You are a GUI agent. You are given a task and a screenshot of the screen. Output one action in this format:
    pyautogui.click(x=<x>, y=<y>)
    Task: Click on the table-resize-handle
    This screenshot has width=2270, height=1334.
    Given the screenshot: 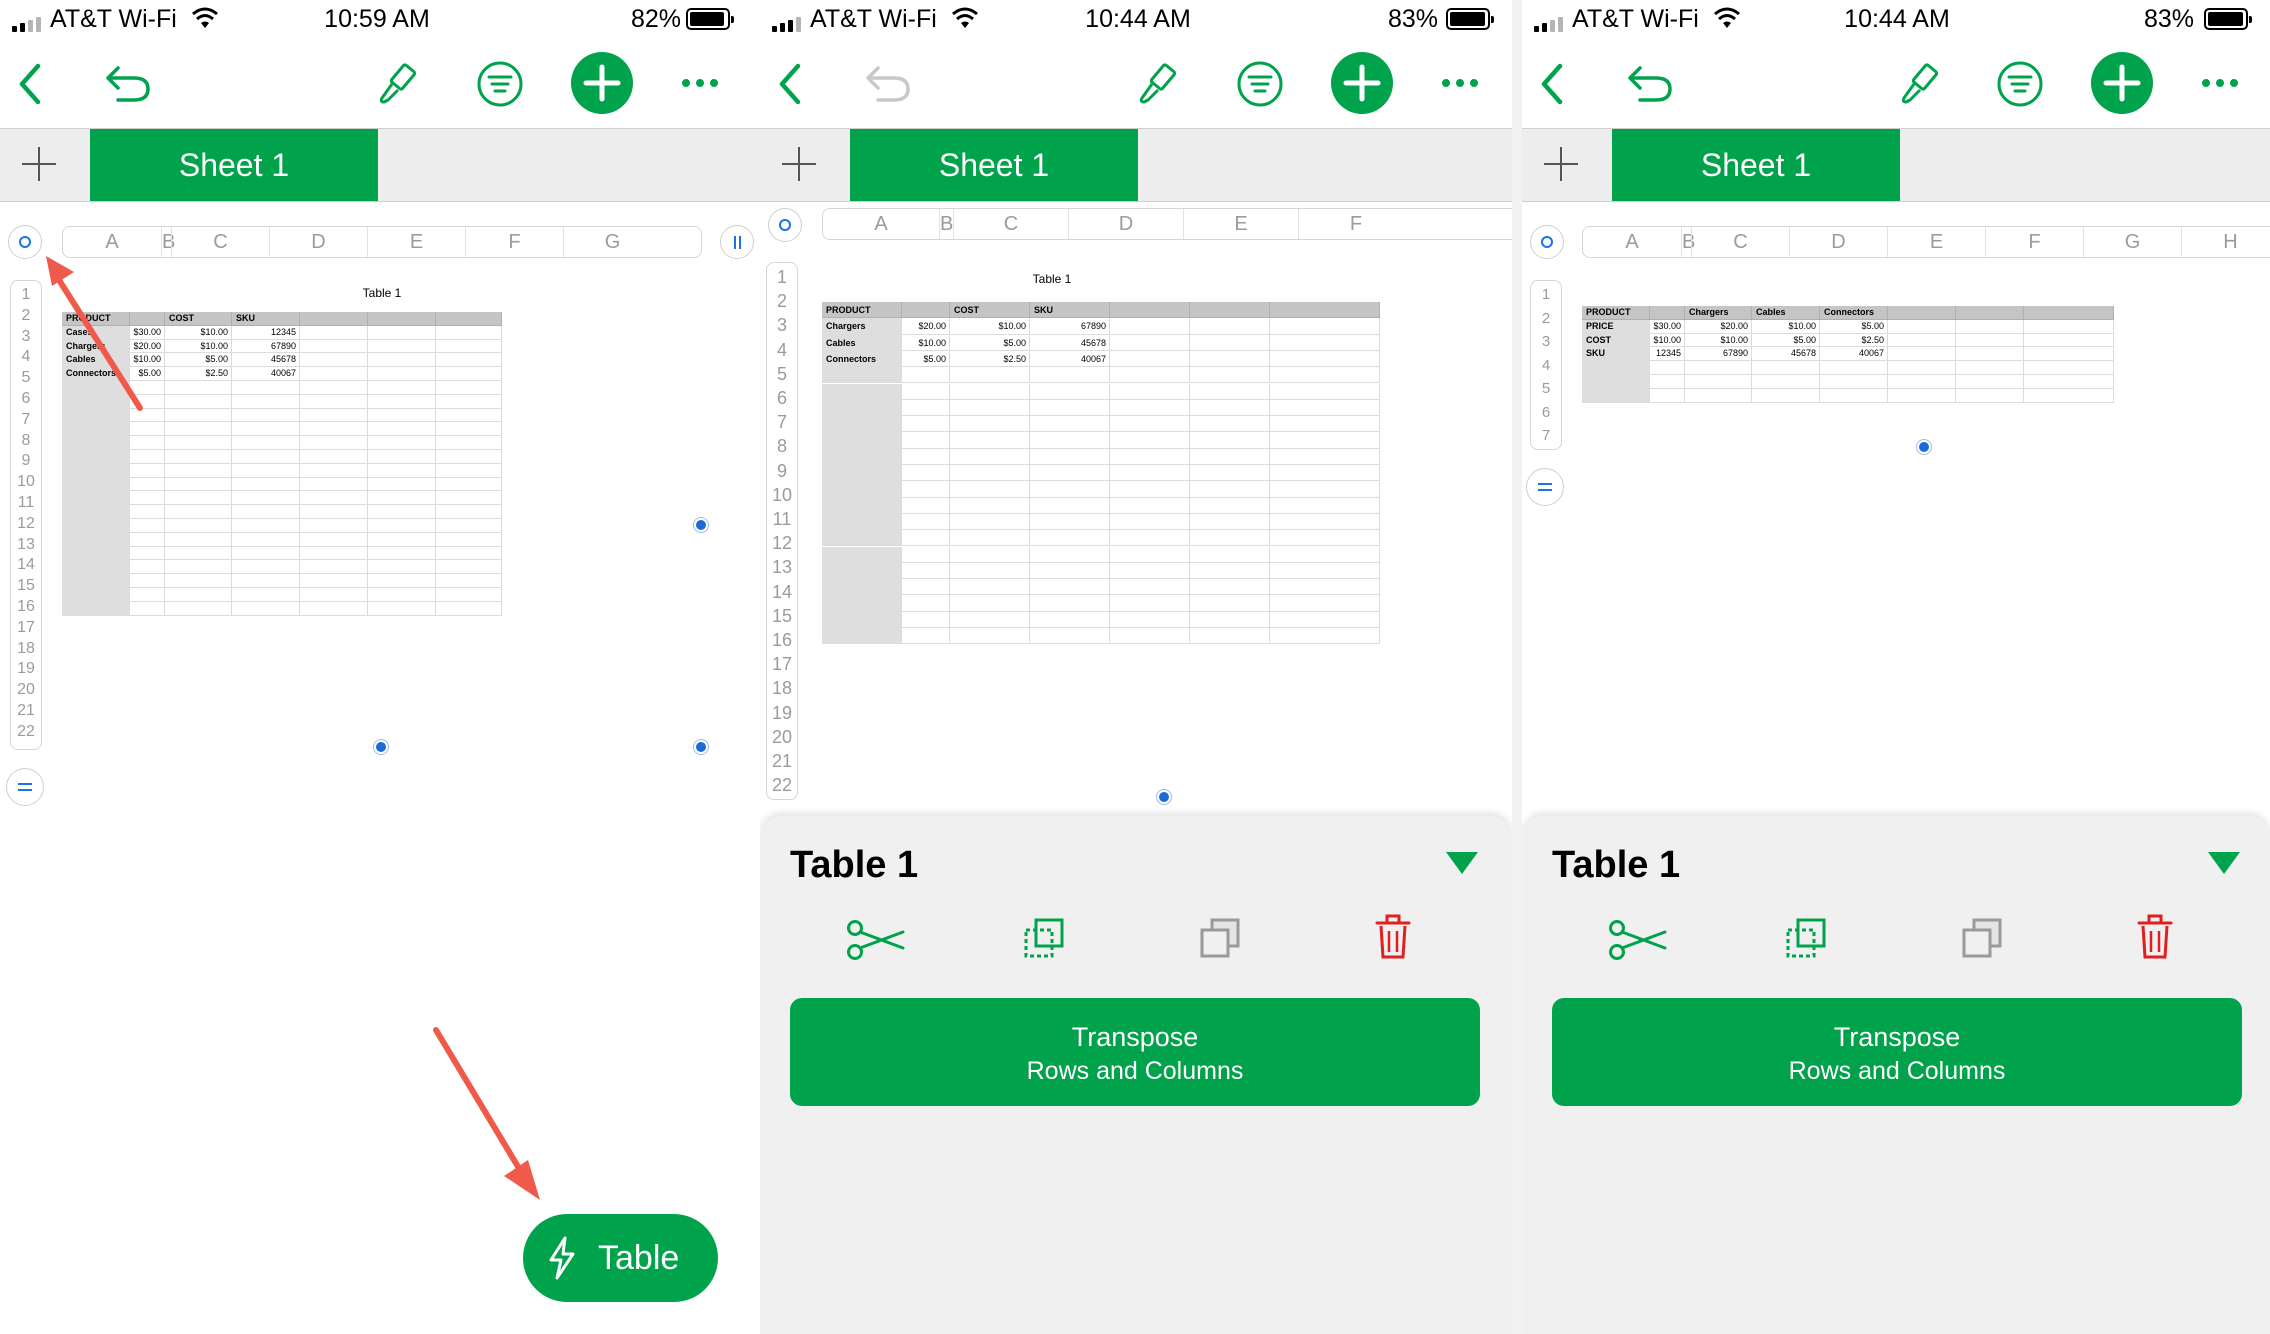 What is the action you would take?
    pyautogui.click(x=1924, y=447)
    